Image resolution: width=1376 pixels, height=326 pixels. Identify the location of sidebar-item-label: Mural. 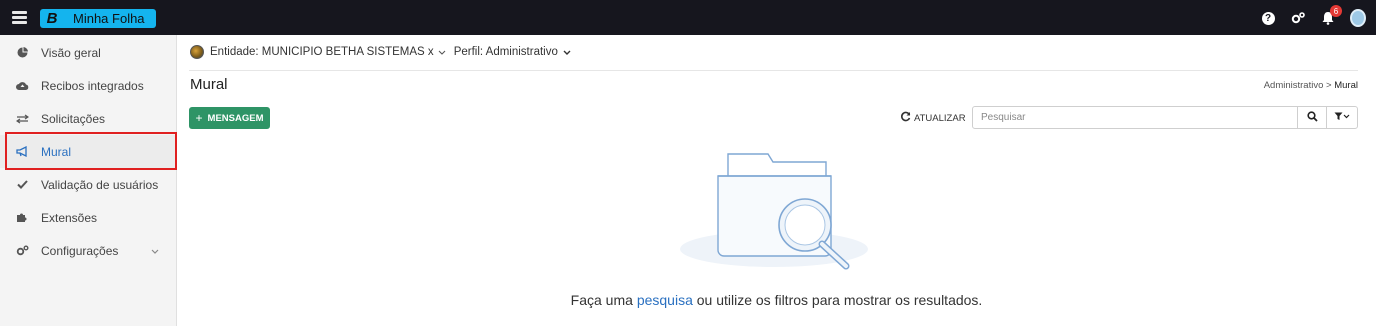
(56, 151).